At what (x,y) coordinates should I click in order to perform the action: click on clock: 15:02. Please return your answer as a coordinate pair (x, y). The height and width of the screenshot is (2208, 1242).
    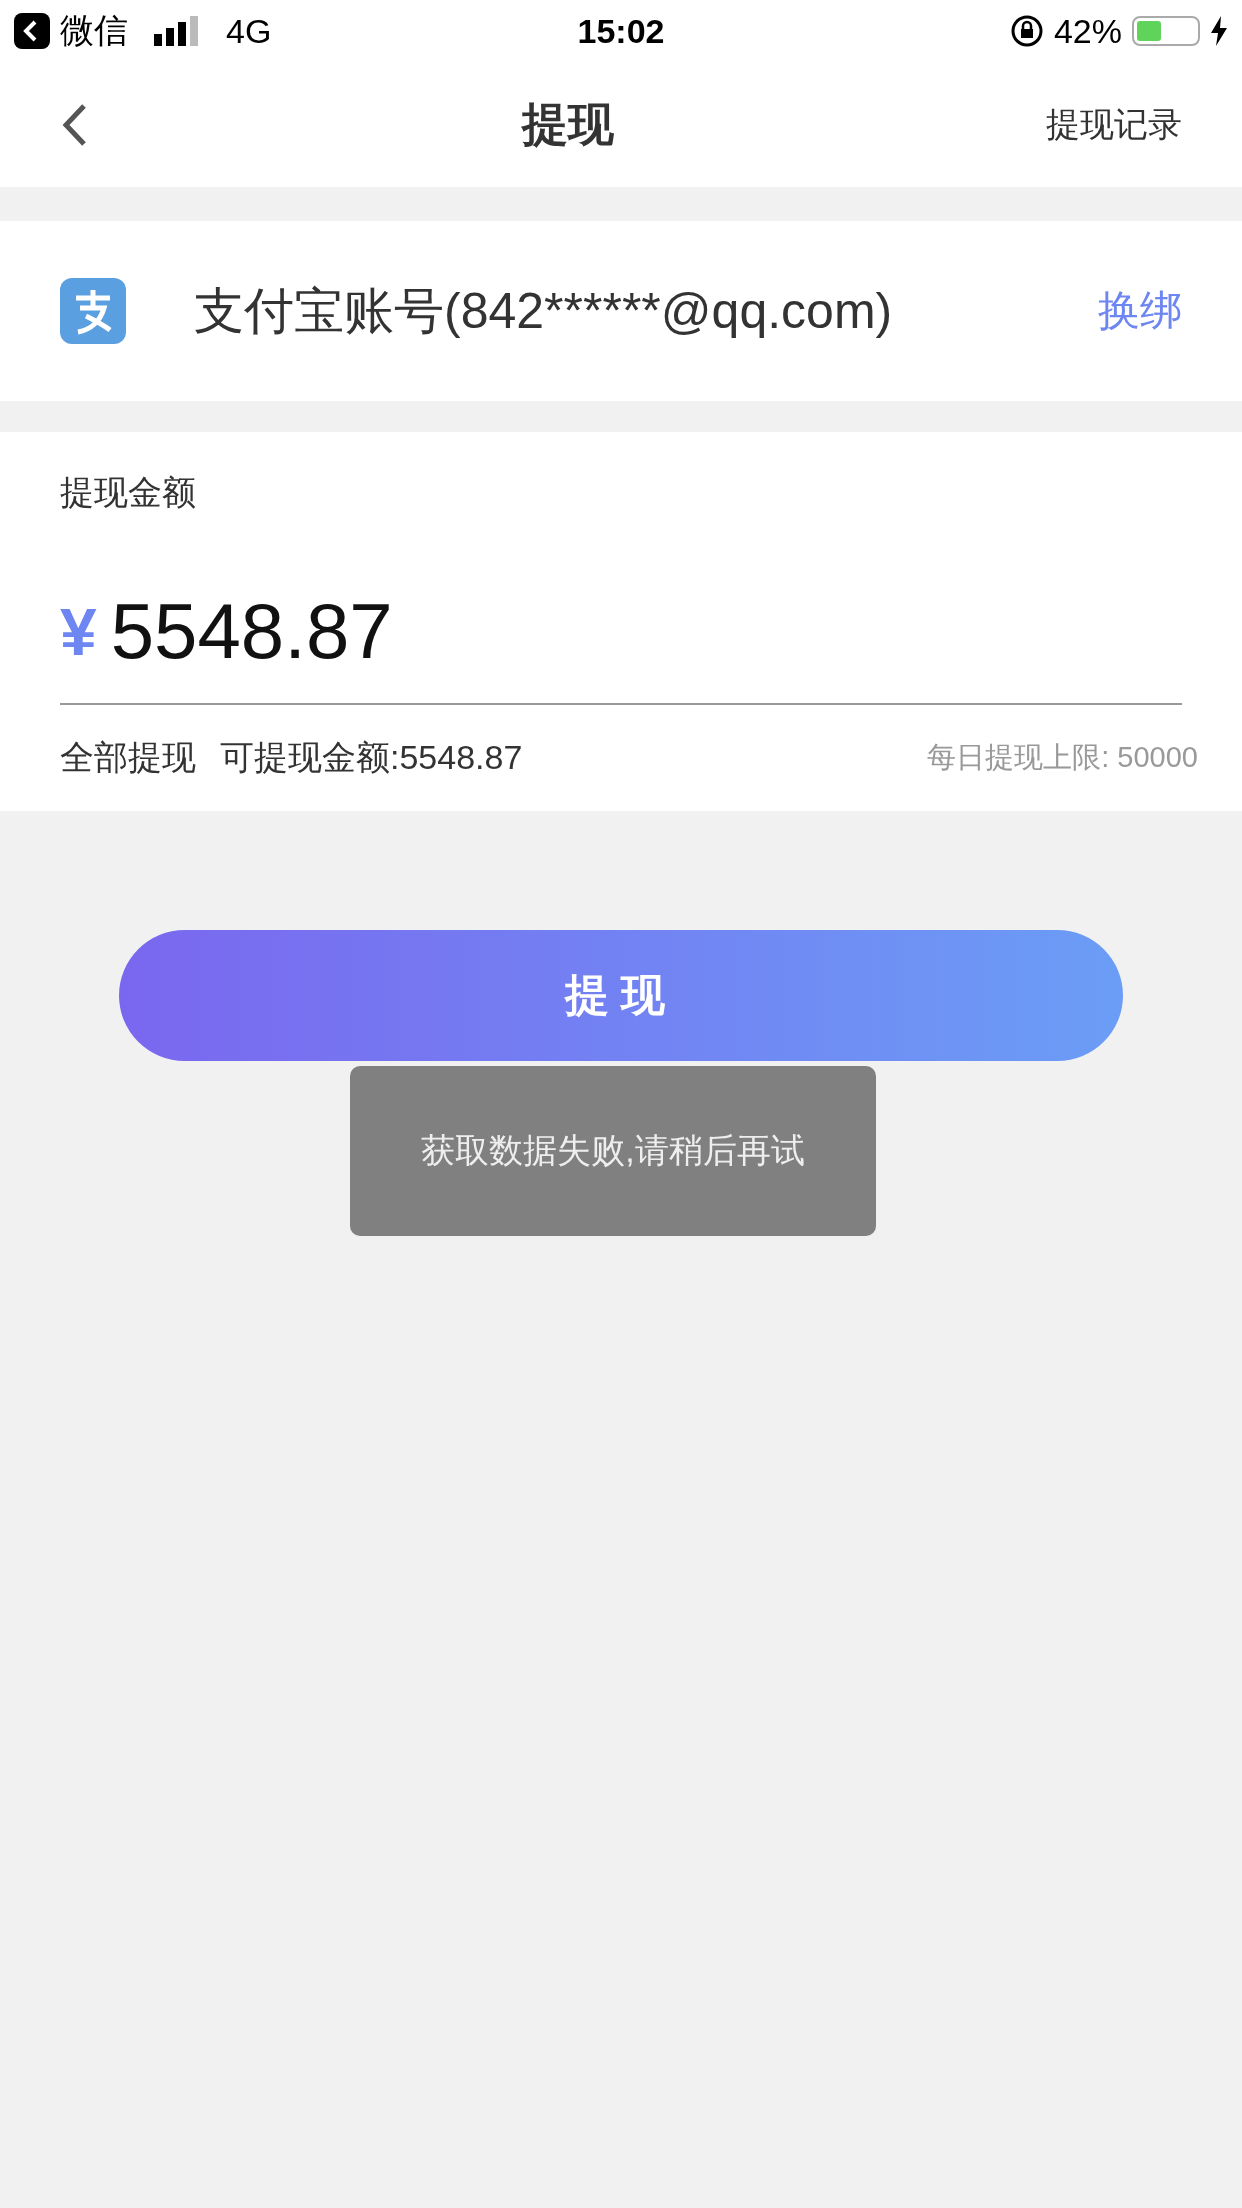
    Looking at the image, I should click on (621, 31).